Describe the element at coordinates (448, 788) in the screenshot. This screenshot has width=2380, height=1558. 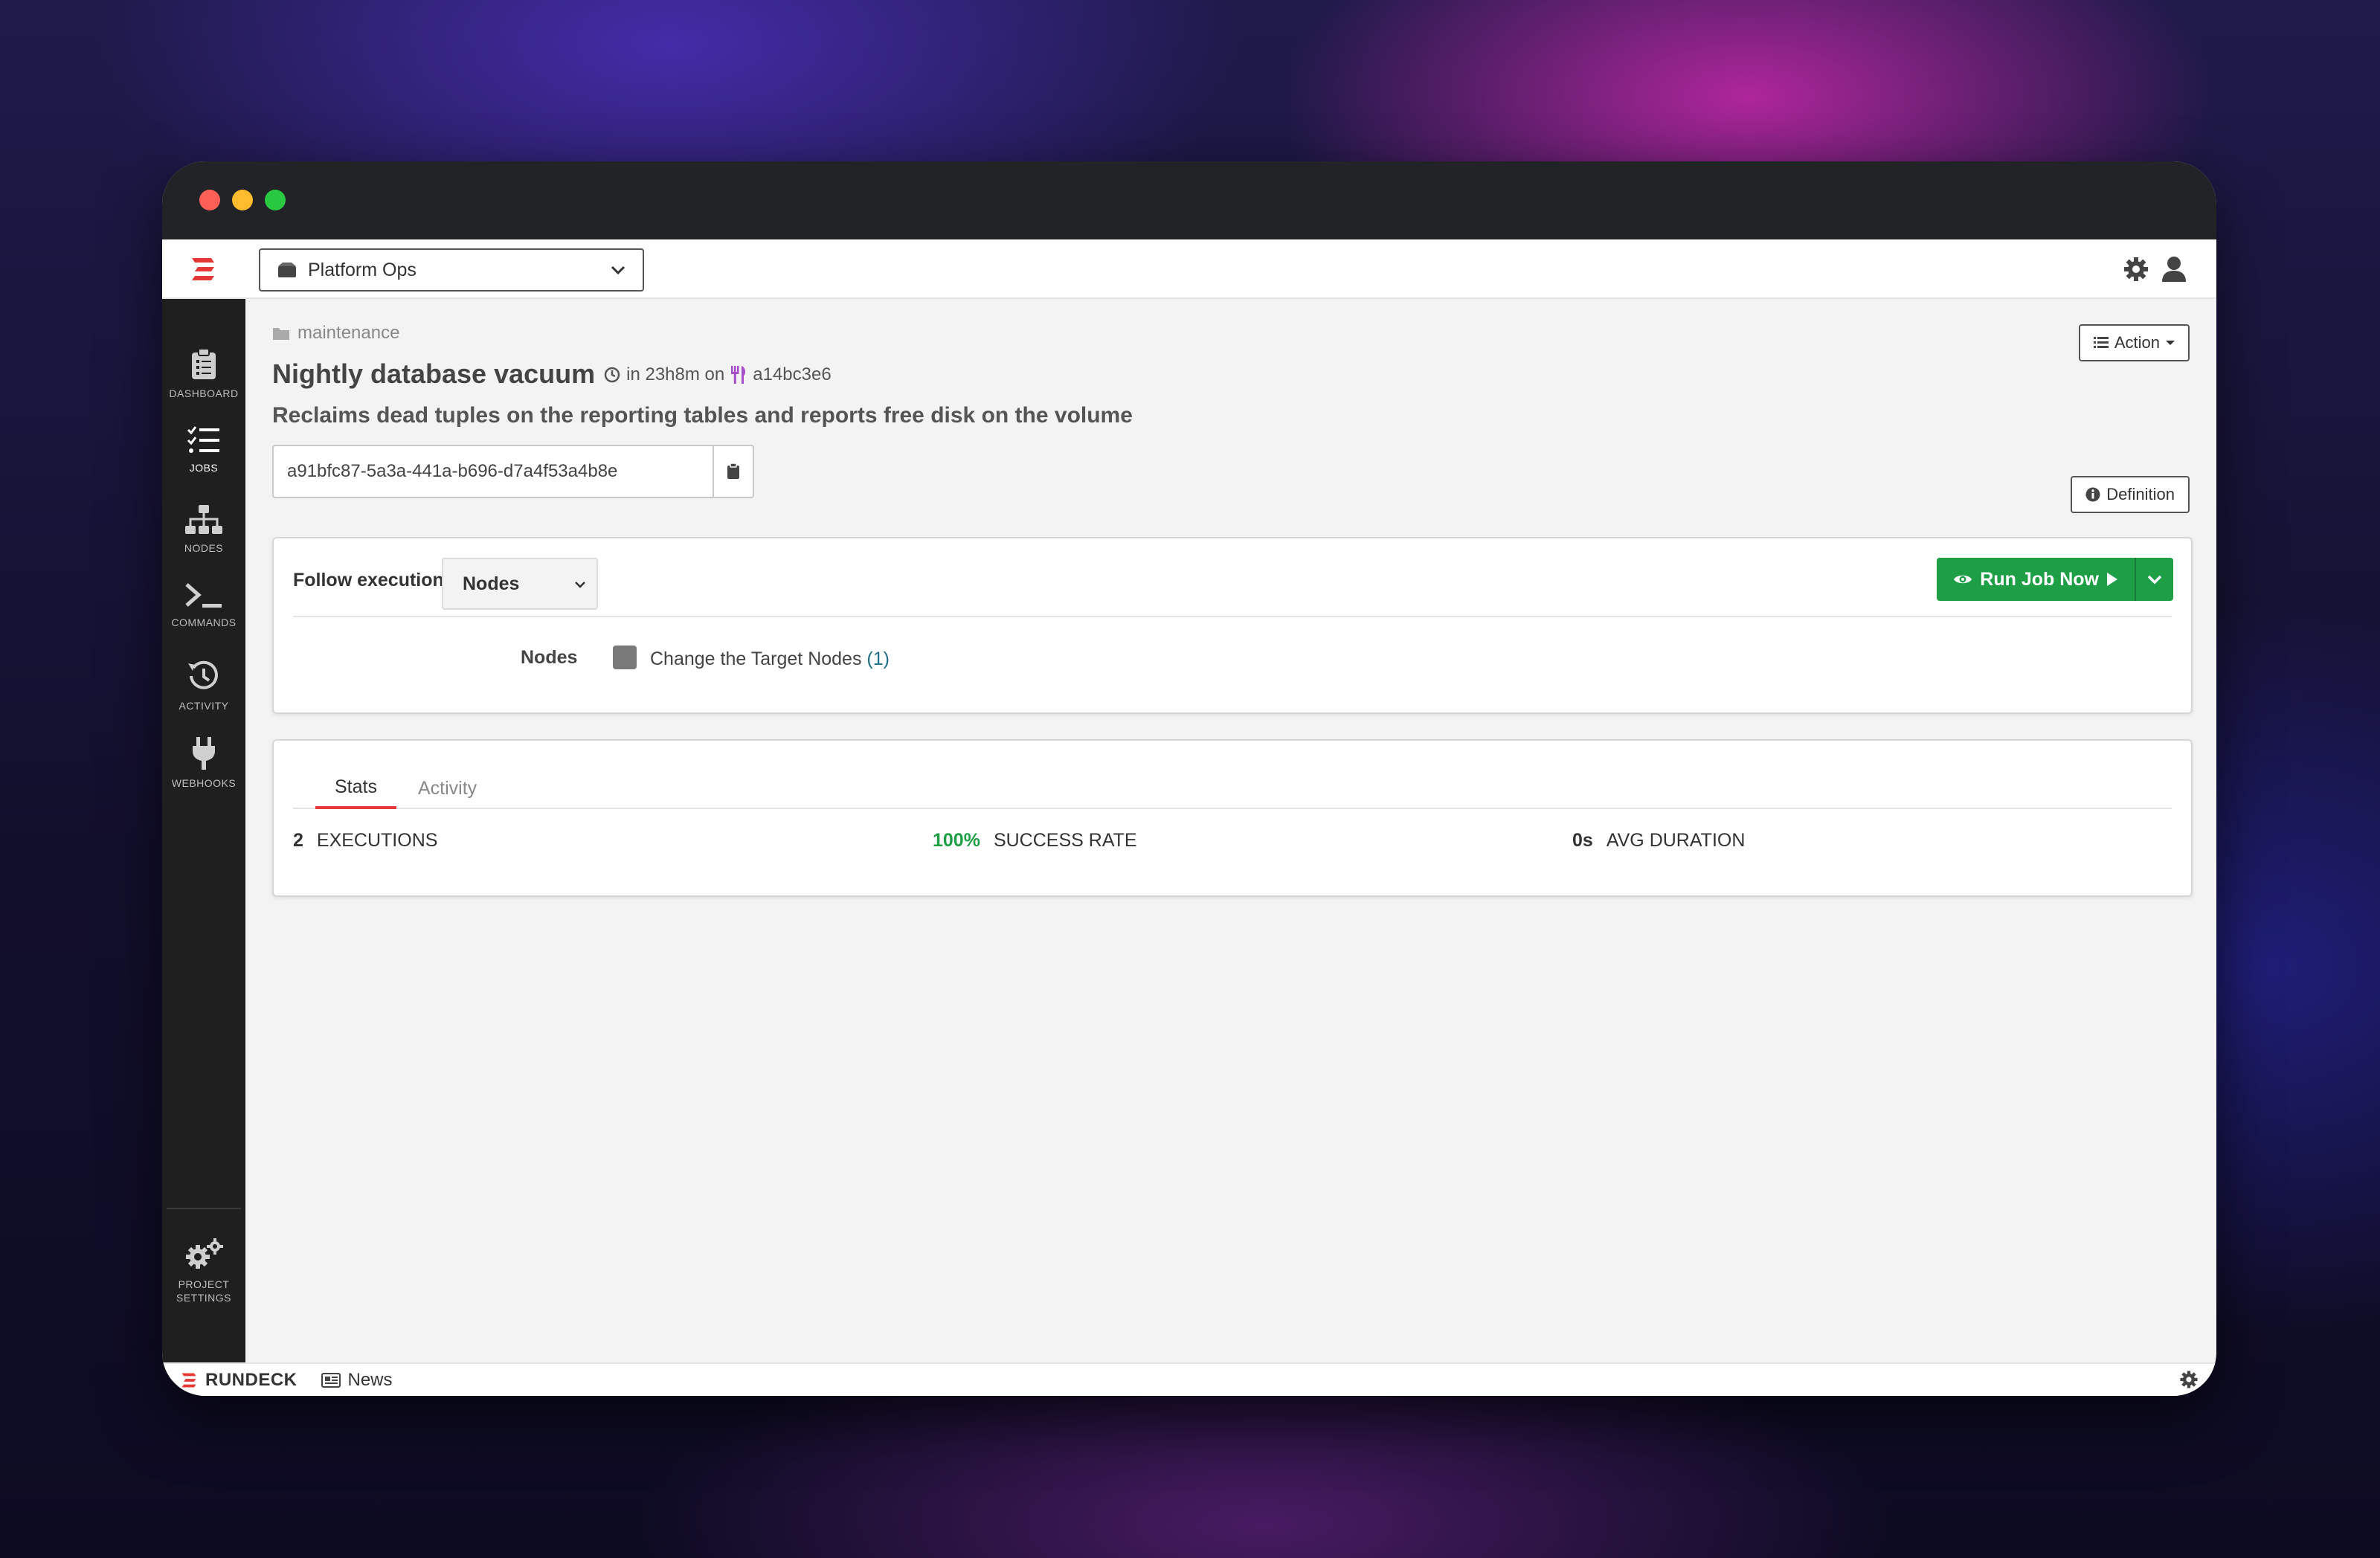
I see `tab-activity: Activity` at that location.